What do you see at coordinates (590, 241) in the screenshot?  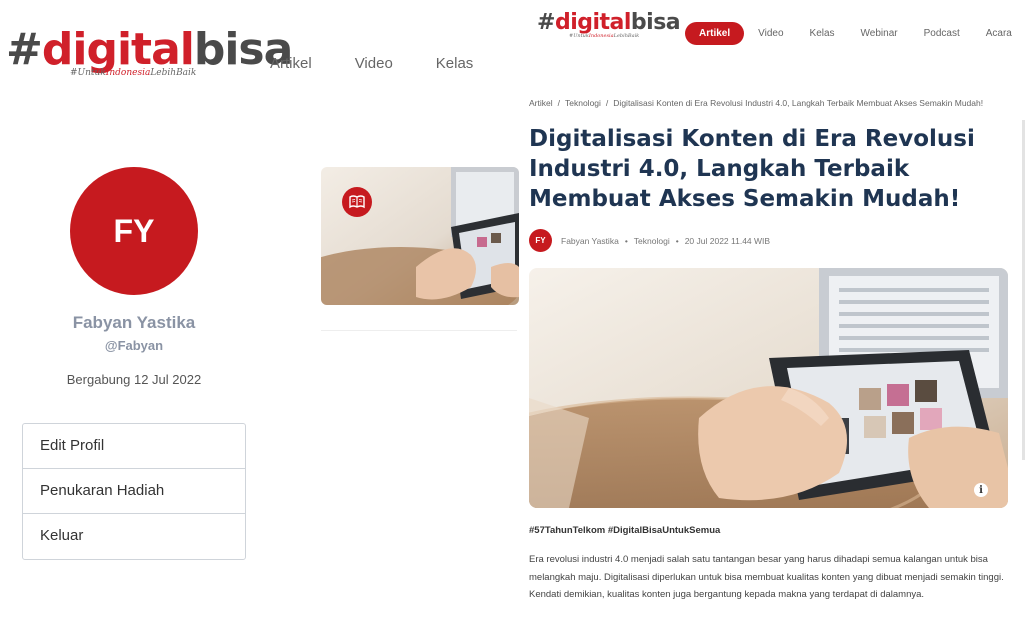 I see `author-name: Fabyan Yastika` at bounding box center [590, 241].